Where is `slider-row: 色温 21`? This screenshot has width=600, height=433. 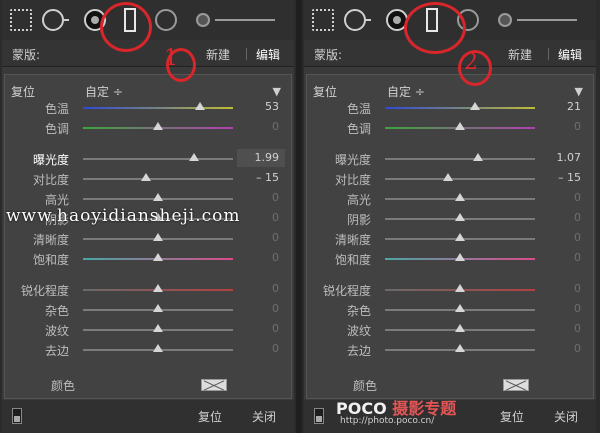
slider-row: 色温 21 is located at coordinates (450, 108).